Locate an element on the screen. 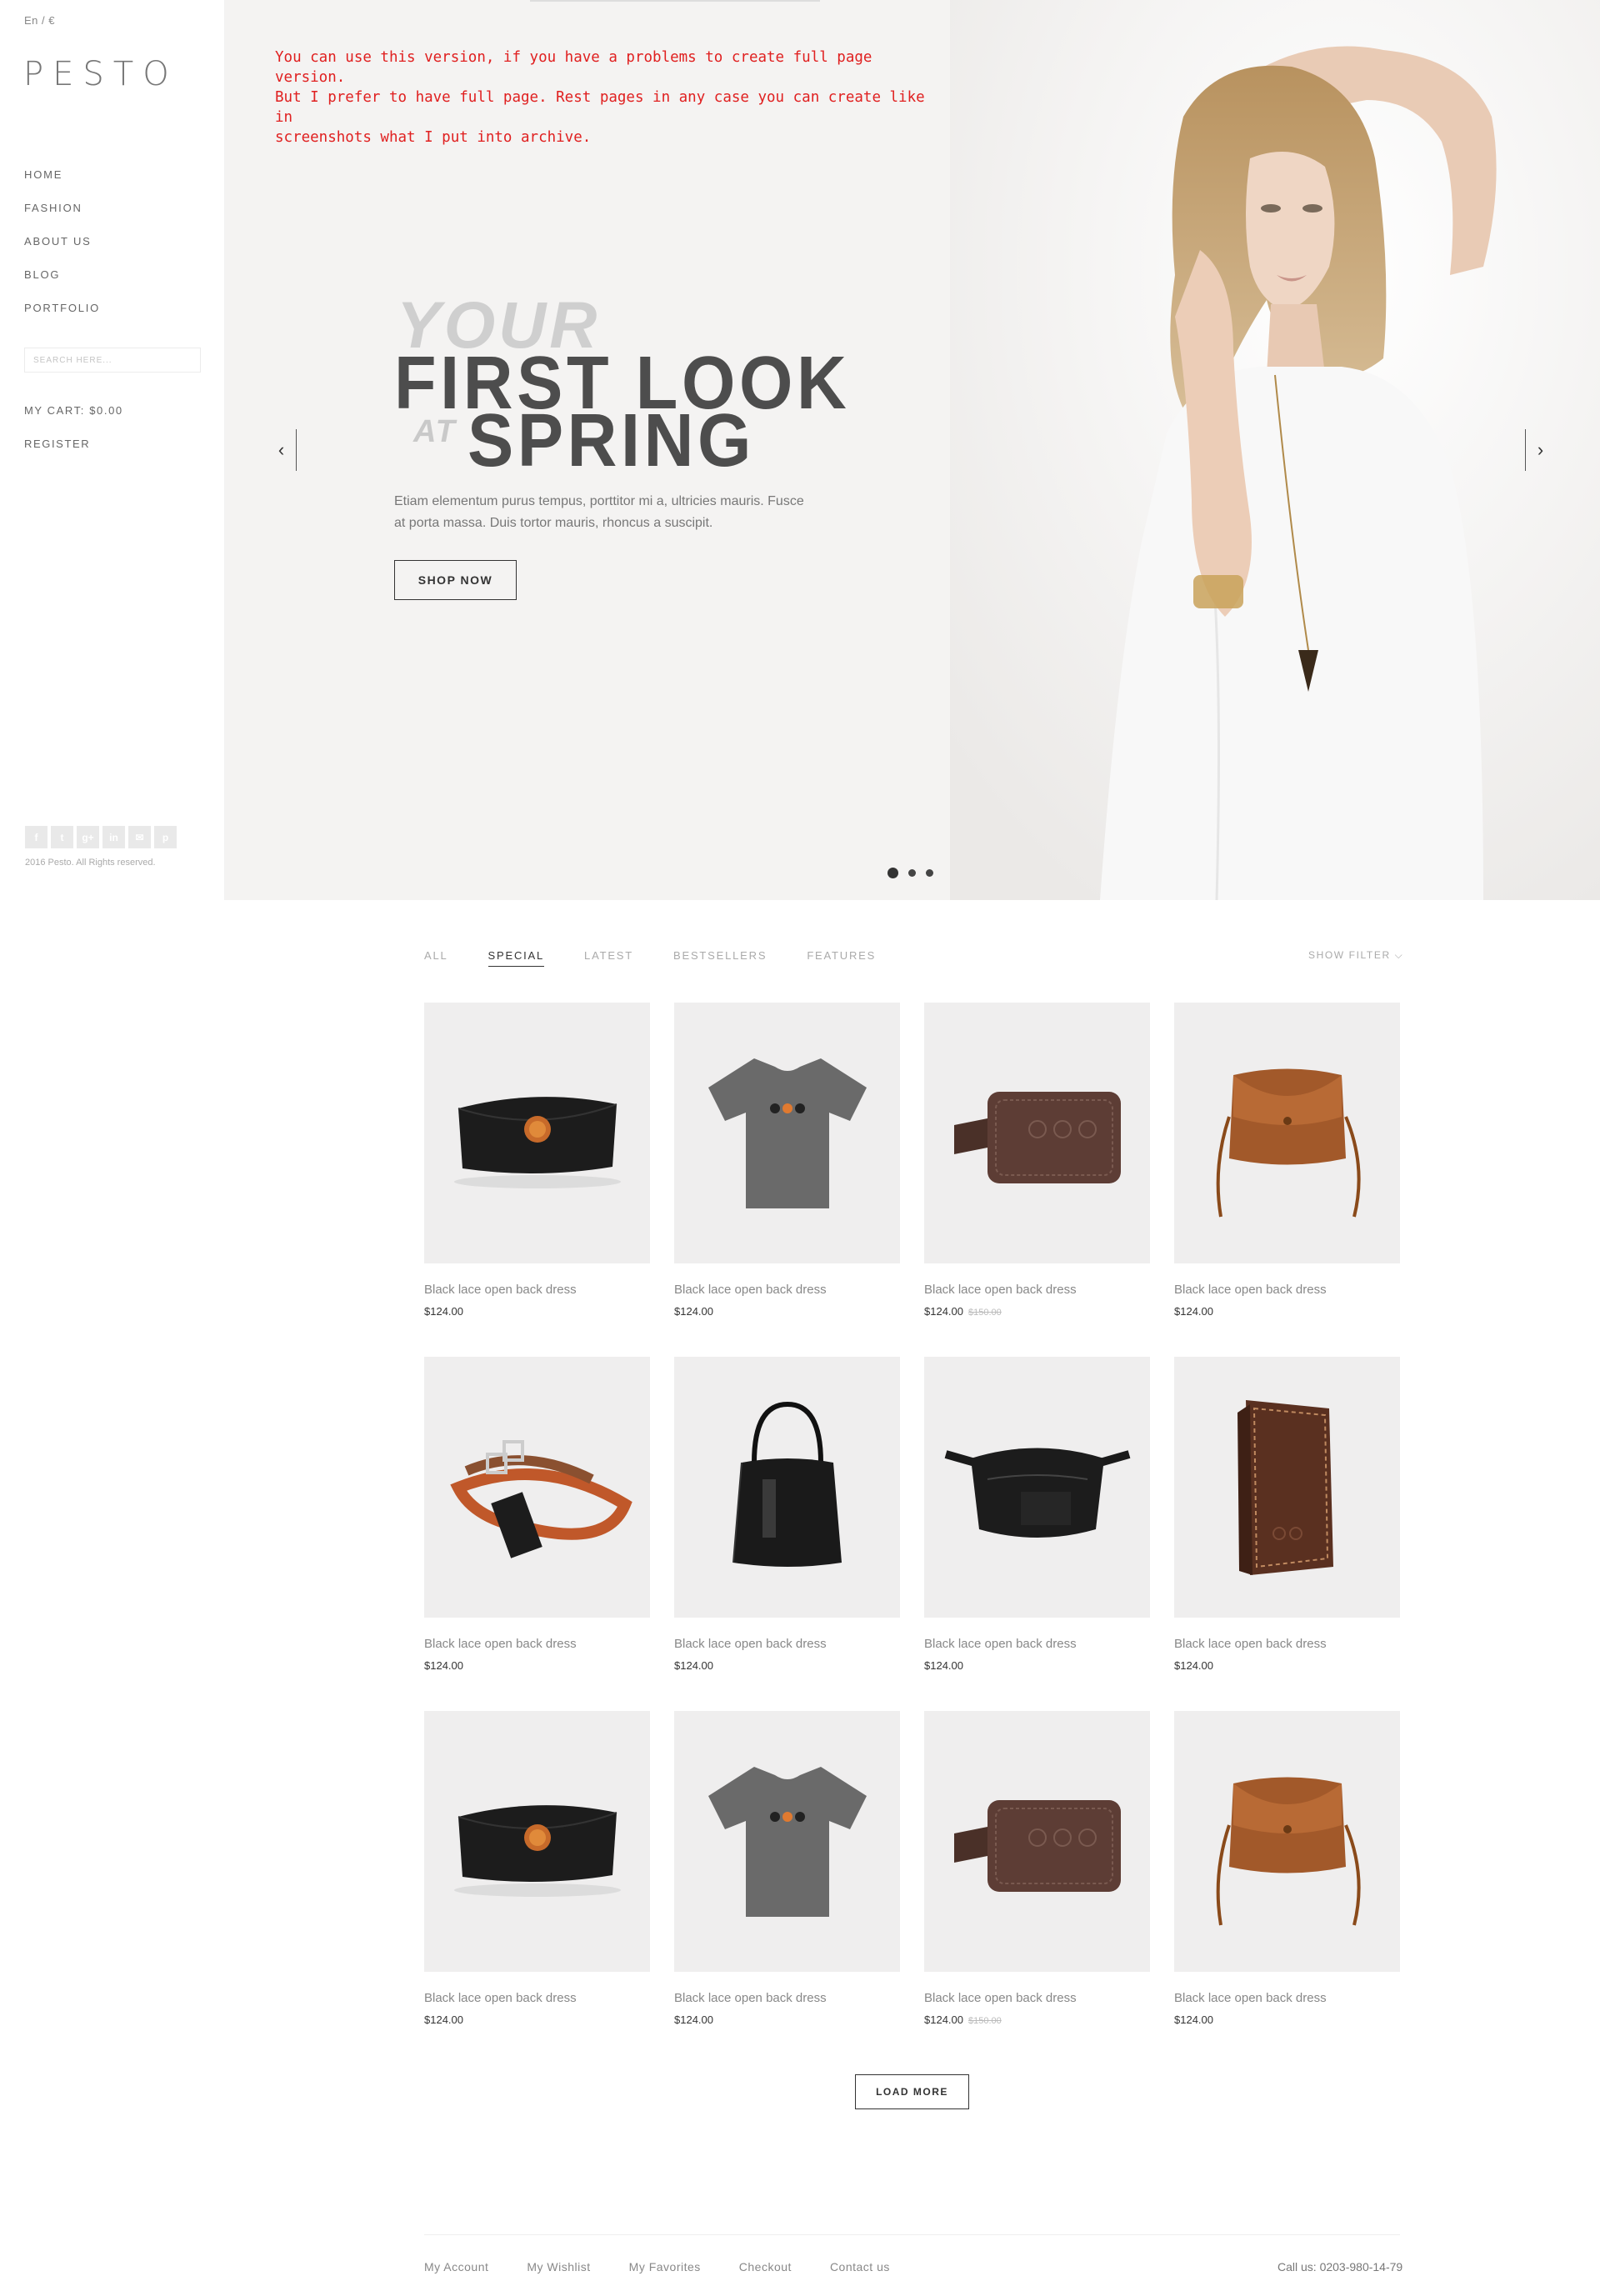 The image size is (1600, 2296). nav-item-about-us: ABOUT US is located at coordinates (62, 251).